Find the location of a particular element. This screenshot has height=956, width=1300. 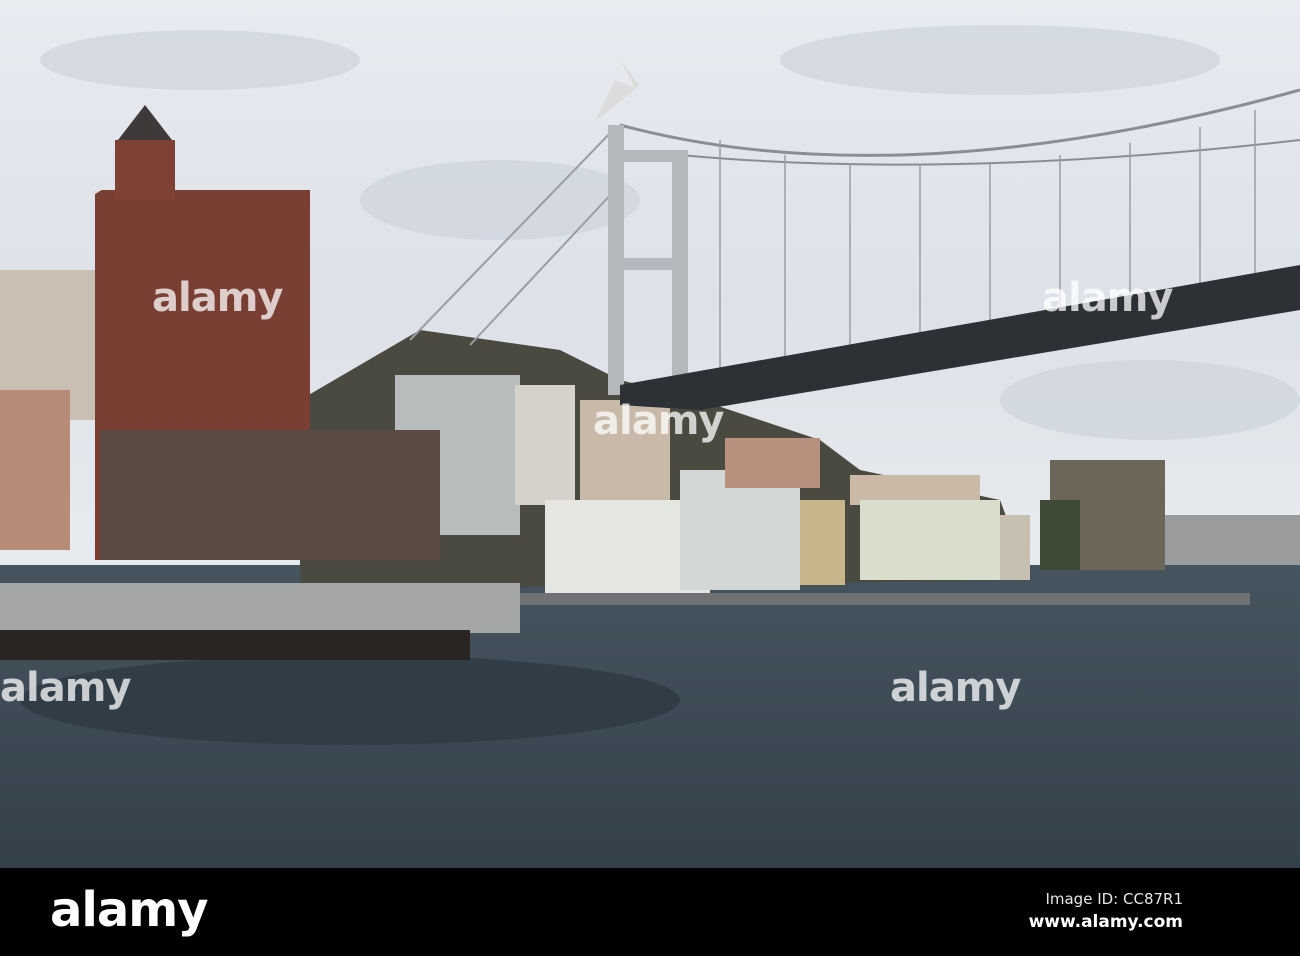

promenade-wall is located at coordinates (260, 608).